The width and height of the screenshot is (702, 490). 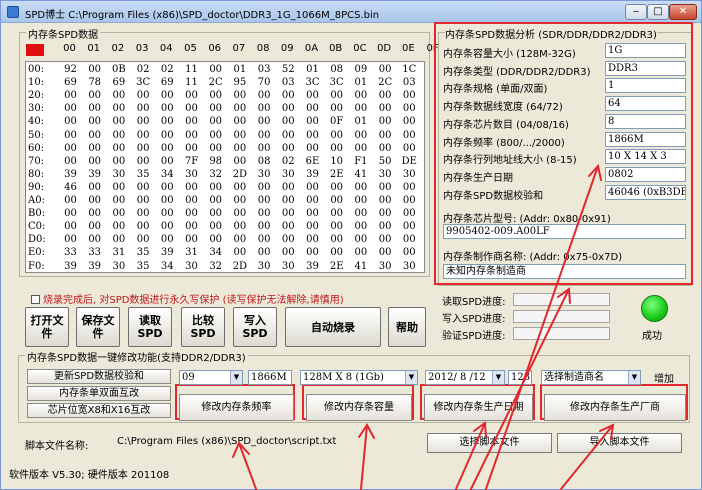 I want to click on maximize-button: □, so click(x=658, y=12).